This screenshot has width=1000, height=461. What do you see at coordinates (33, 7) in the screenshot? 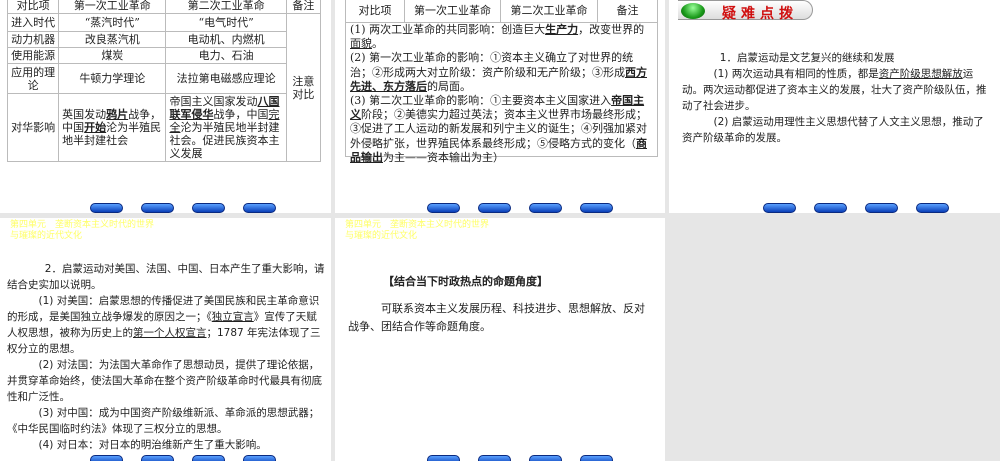
I see `header-cell: 对比项` at bounding box center [33, 7].